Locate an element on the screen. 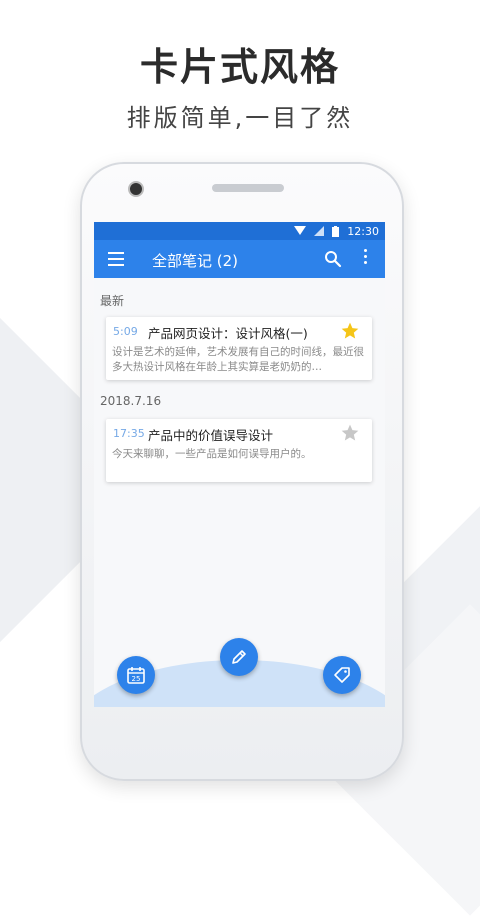 The image size is (480, 916). section-label: 2018.7.16 is located at coordinates (131, 401).